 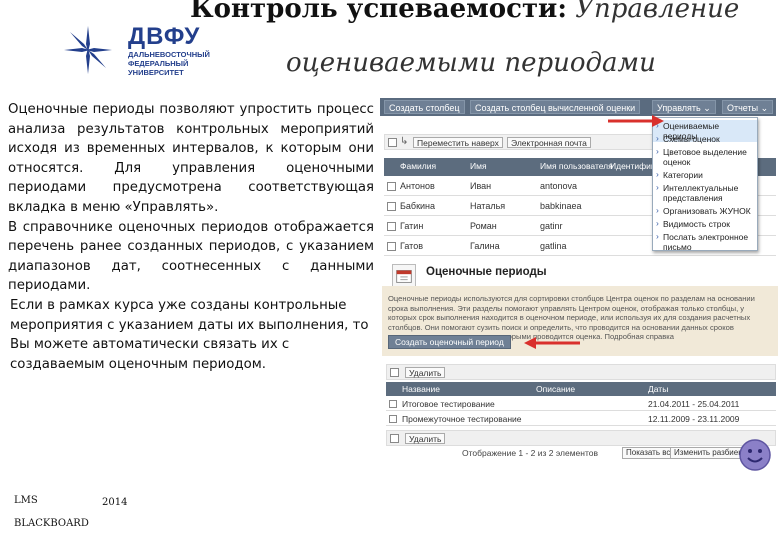 What do you see at coordinates (679, 108) in the screenshot?
I see `manage-label: Управлять` at bounding box center [679, 108].